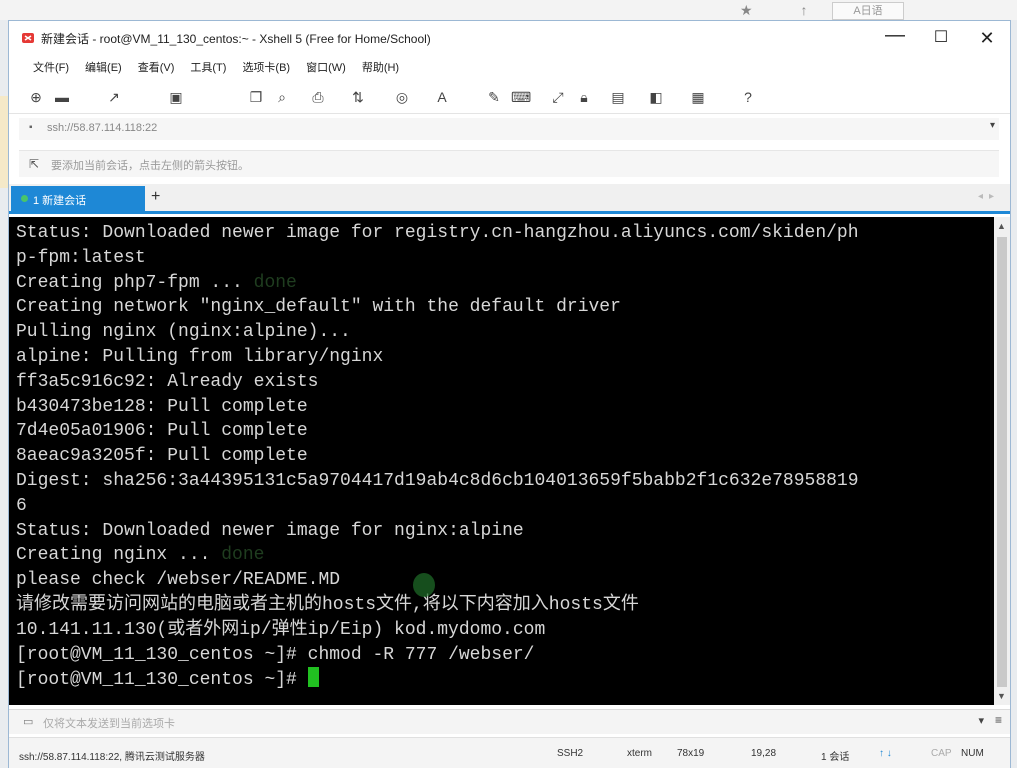 Image resolution: width=1017 pixels, height=768 pixels. I want to click on scroll-down-icon: ▼, so click(1001, 696).